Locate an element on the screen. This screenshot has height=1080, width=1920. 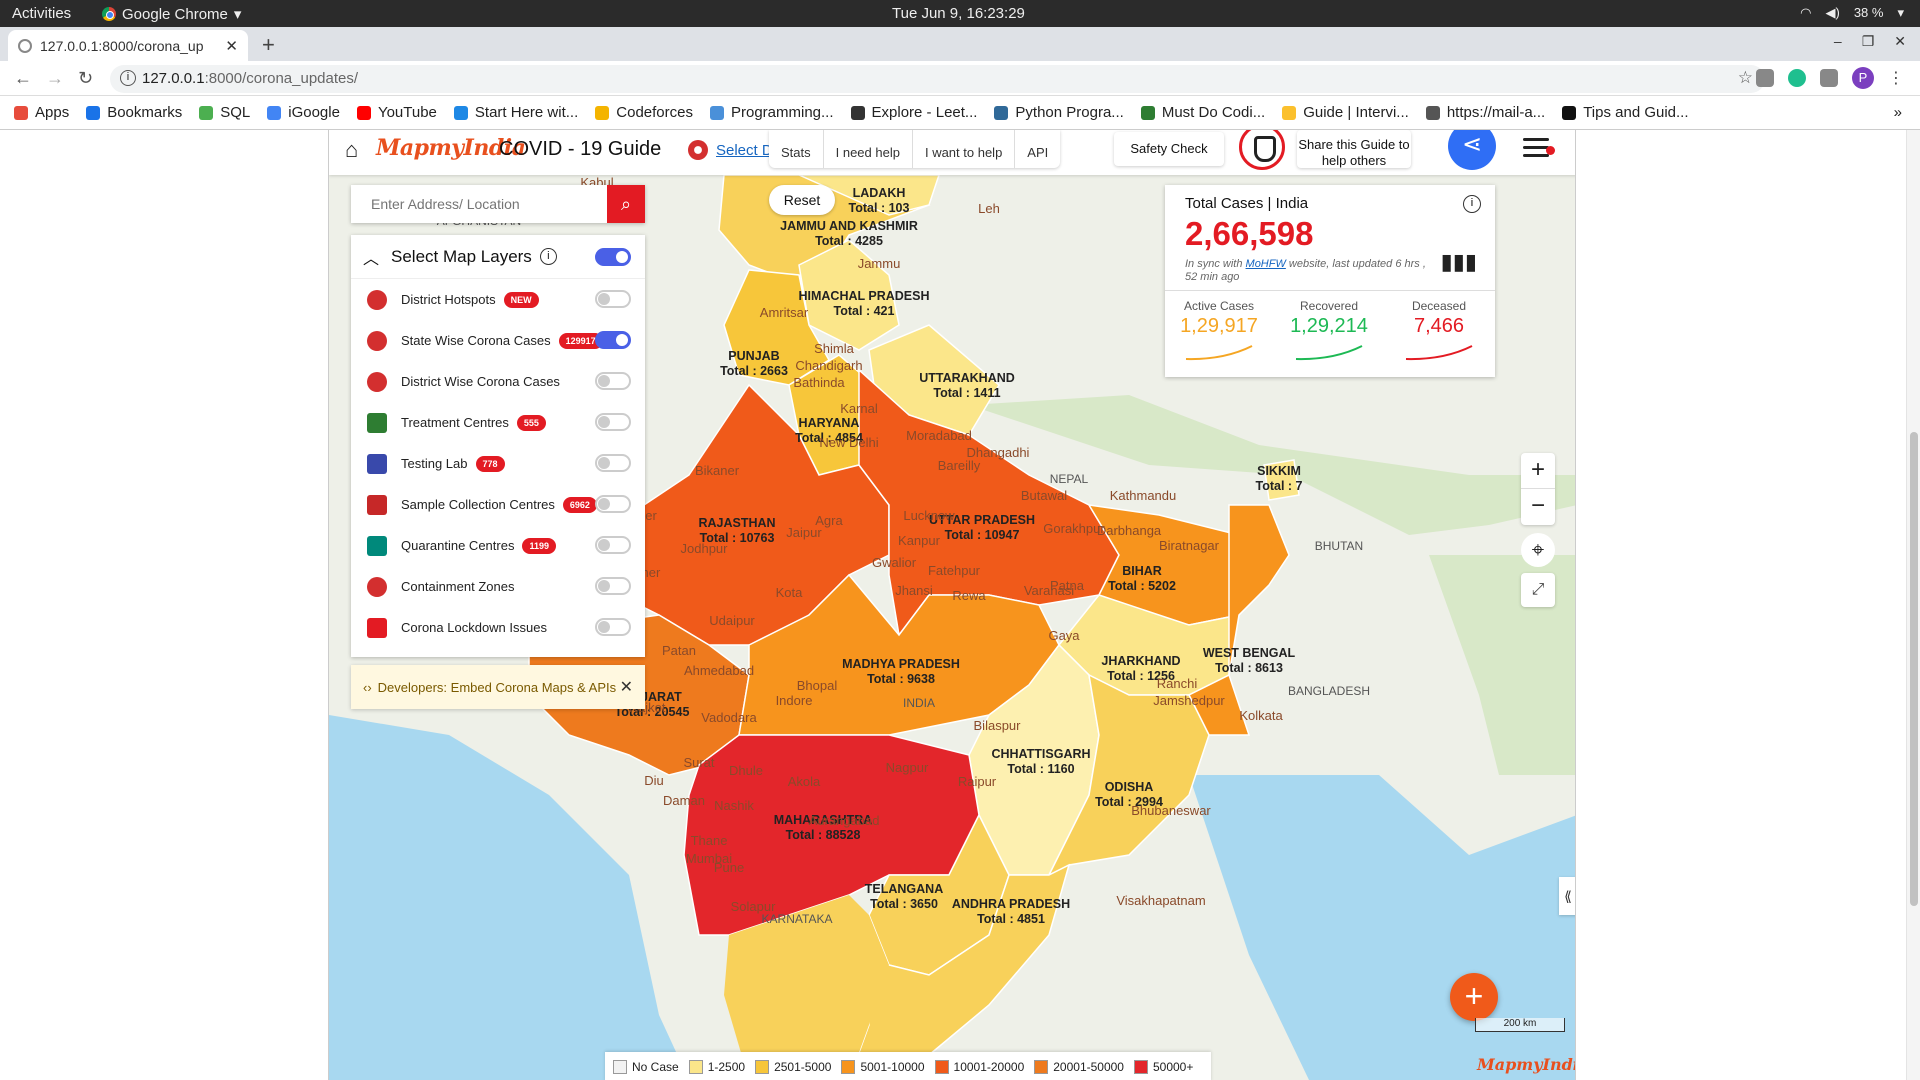
i-want-to-help-button: I want to help is located at coordinates (964, 149).